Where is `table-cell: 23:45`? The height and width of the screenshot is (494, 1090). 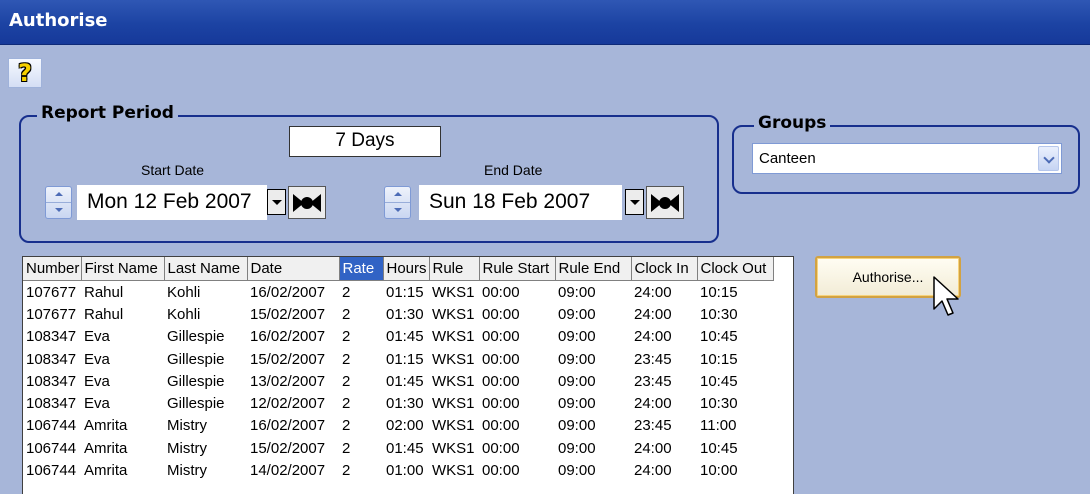
table-cell: 23:45 is located at coordinates (653, 359).